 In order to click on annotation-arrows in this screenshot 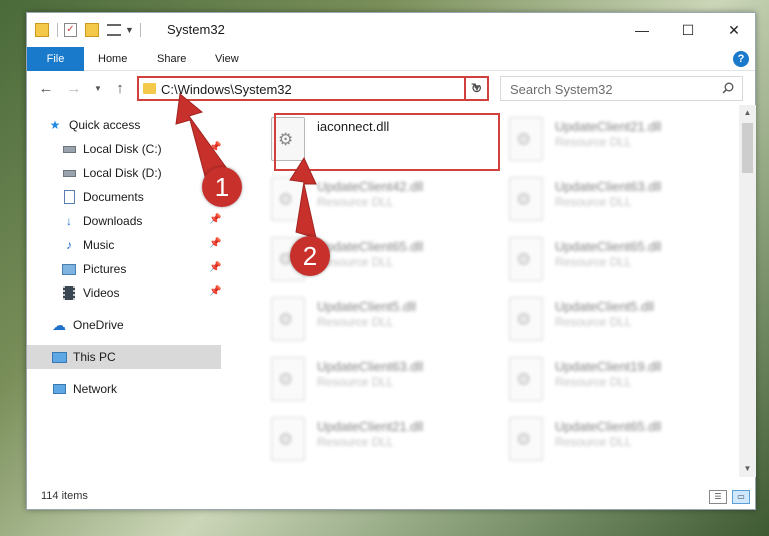, I will do `click(246, 166)`.